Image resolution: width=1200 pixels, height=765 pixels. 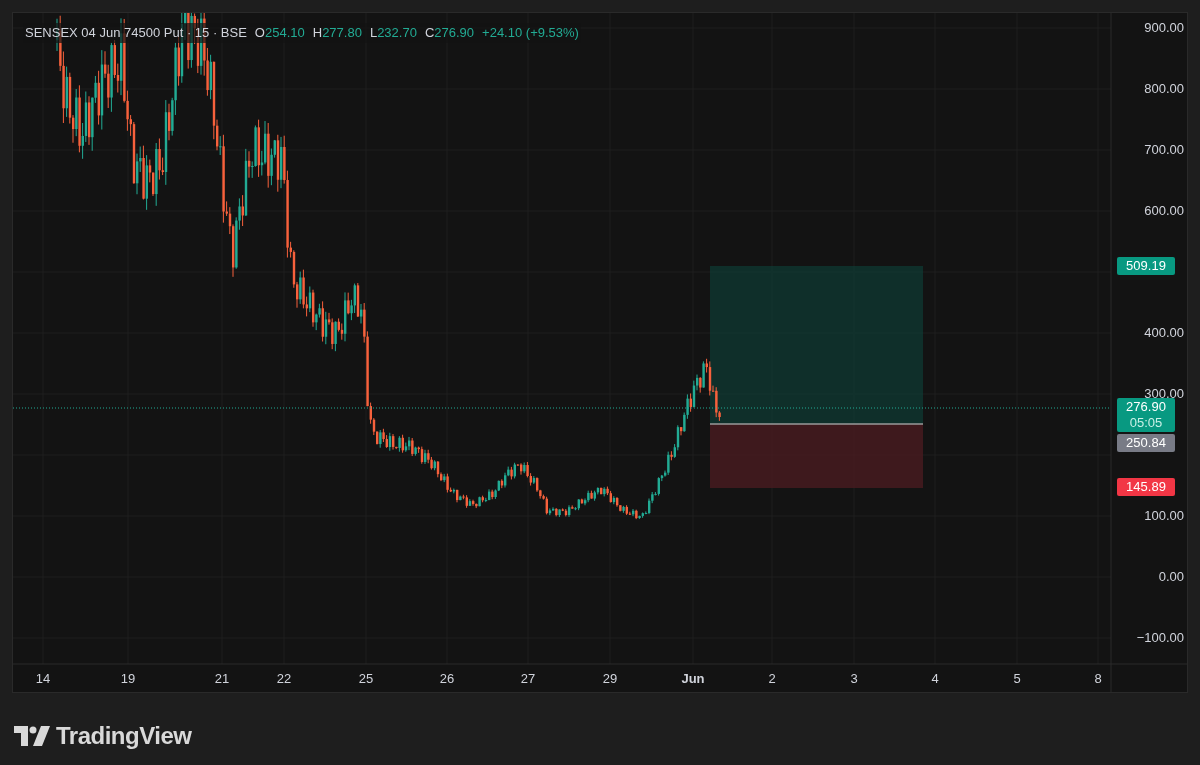 I want to click on time-axis-label: 2, so click(x=772, y=679).